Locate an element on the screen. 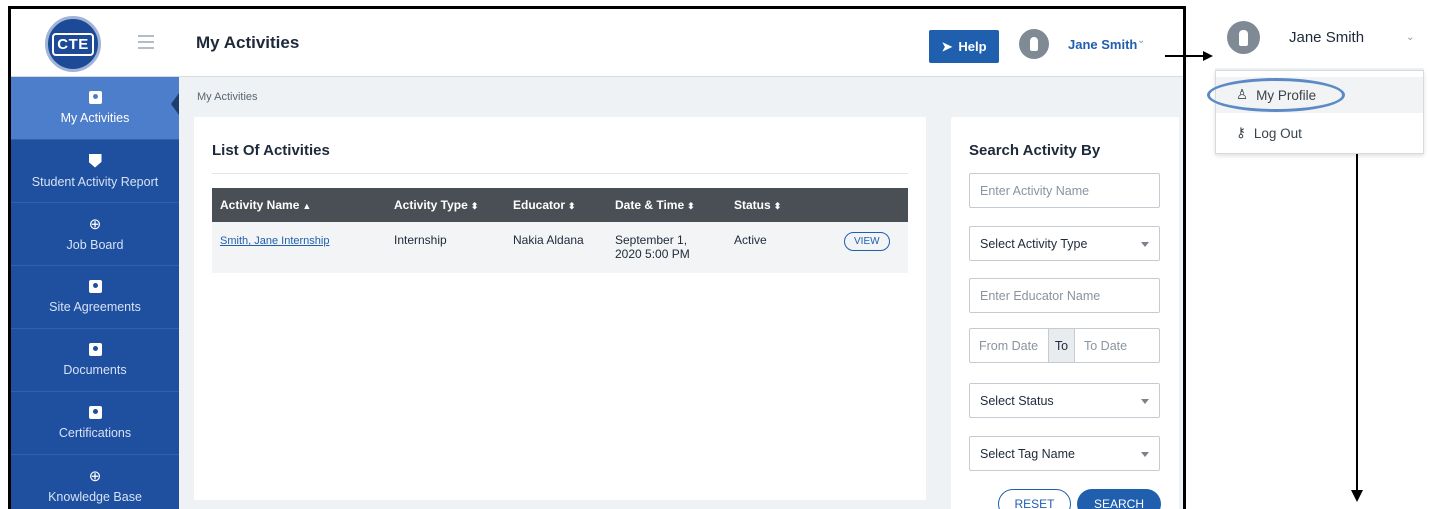 This screenshot has height=509, width=1429. column-header-activity-name: Activity Name ▲ is located at coordinates (302, 205).